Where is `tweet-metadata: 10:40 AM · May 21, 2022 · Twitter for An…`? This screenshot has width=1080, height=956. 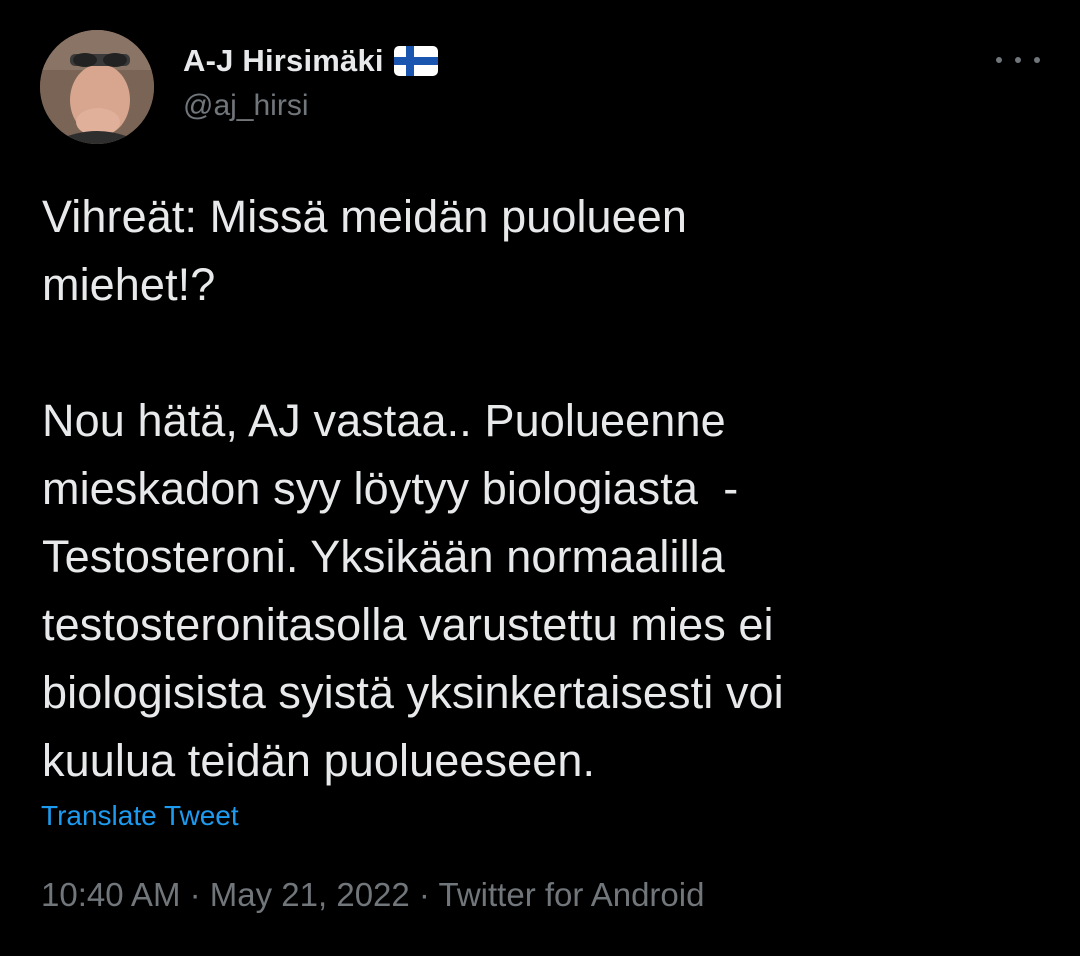 tweet-metadata: 10:40 AM · May 21, 2022 · Twitter for An… is located at coordinates (372, 895).